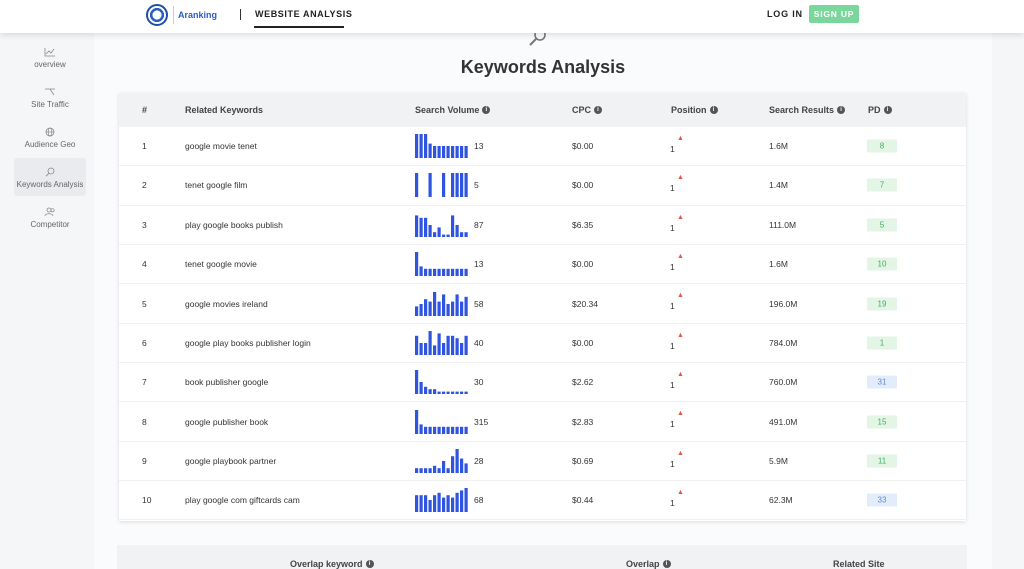 Image resolution: width=1024 pixels, height=569 pixels. Describe the element at coordinates (587, 110) in the screenshot. I see `col-header-cpc: CPC i` at that location.